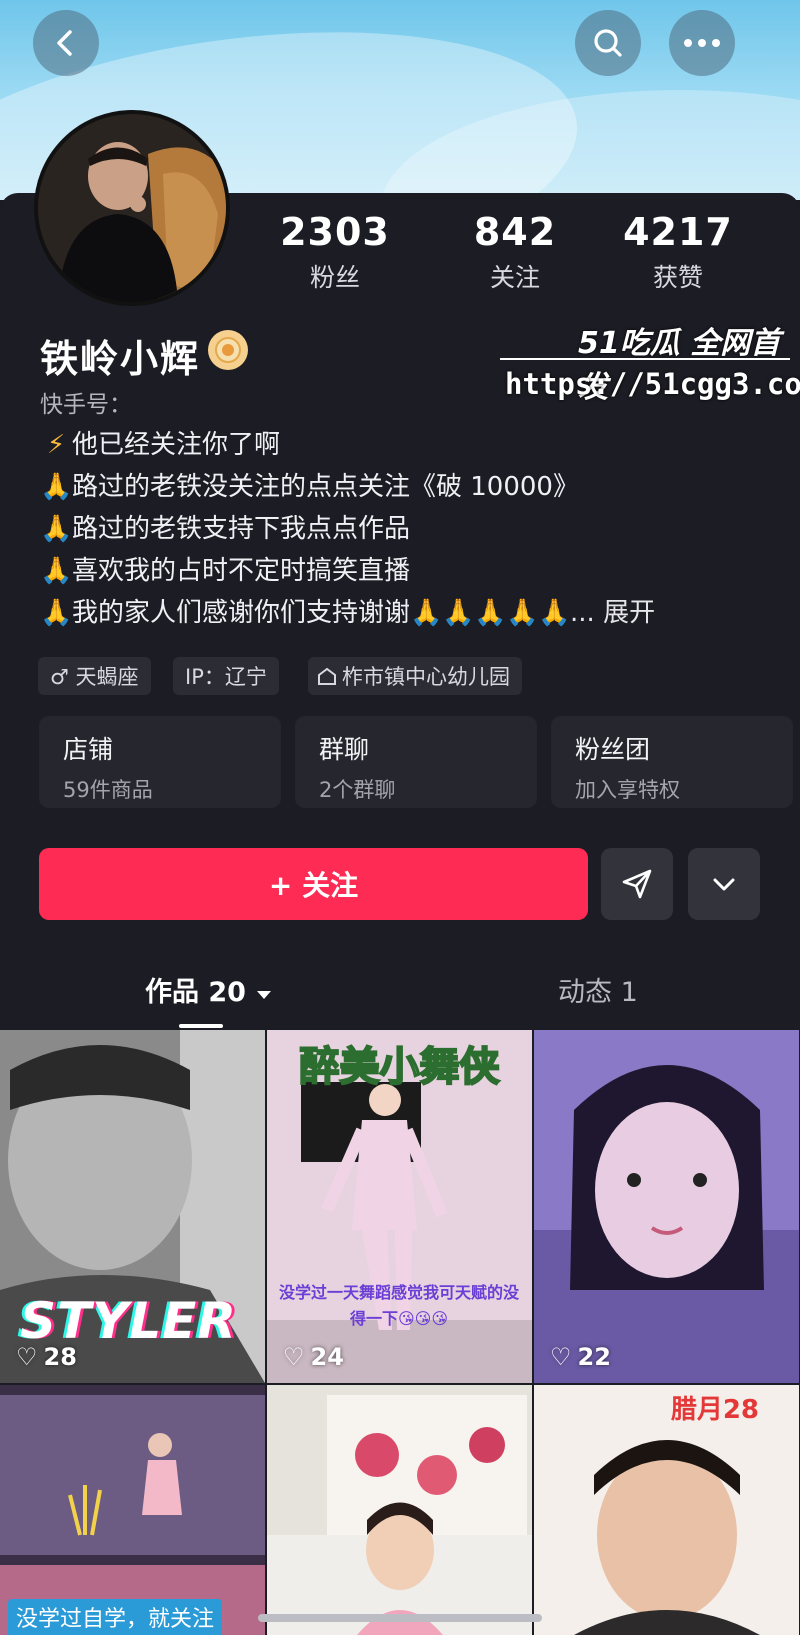 This screenshot has width=800, height=1635. I want to click on shop-title: 店铺, so click(88, 749).